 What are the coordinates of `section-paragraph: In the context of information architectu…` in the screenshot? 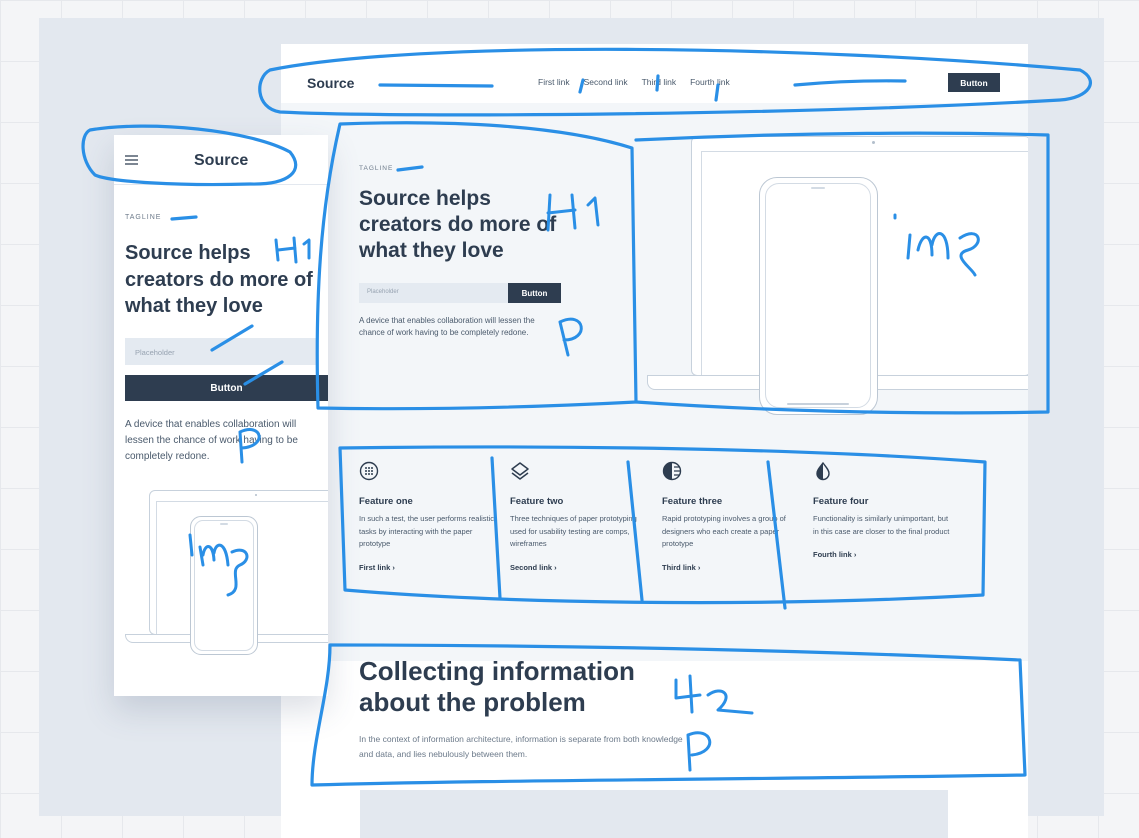 It's located at (521, 746).